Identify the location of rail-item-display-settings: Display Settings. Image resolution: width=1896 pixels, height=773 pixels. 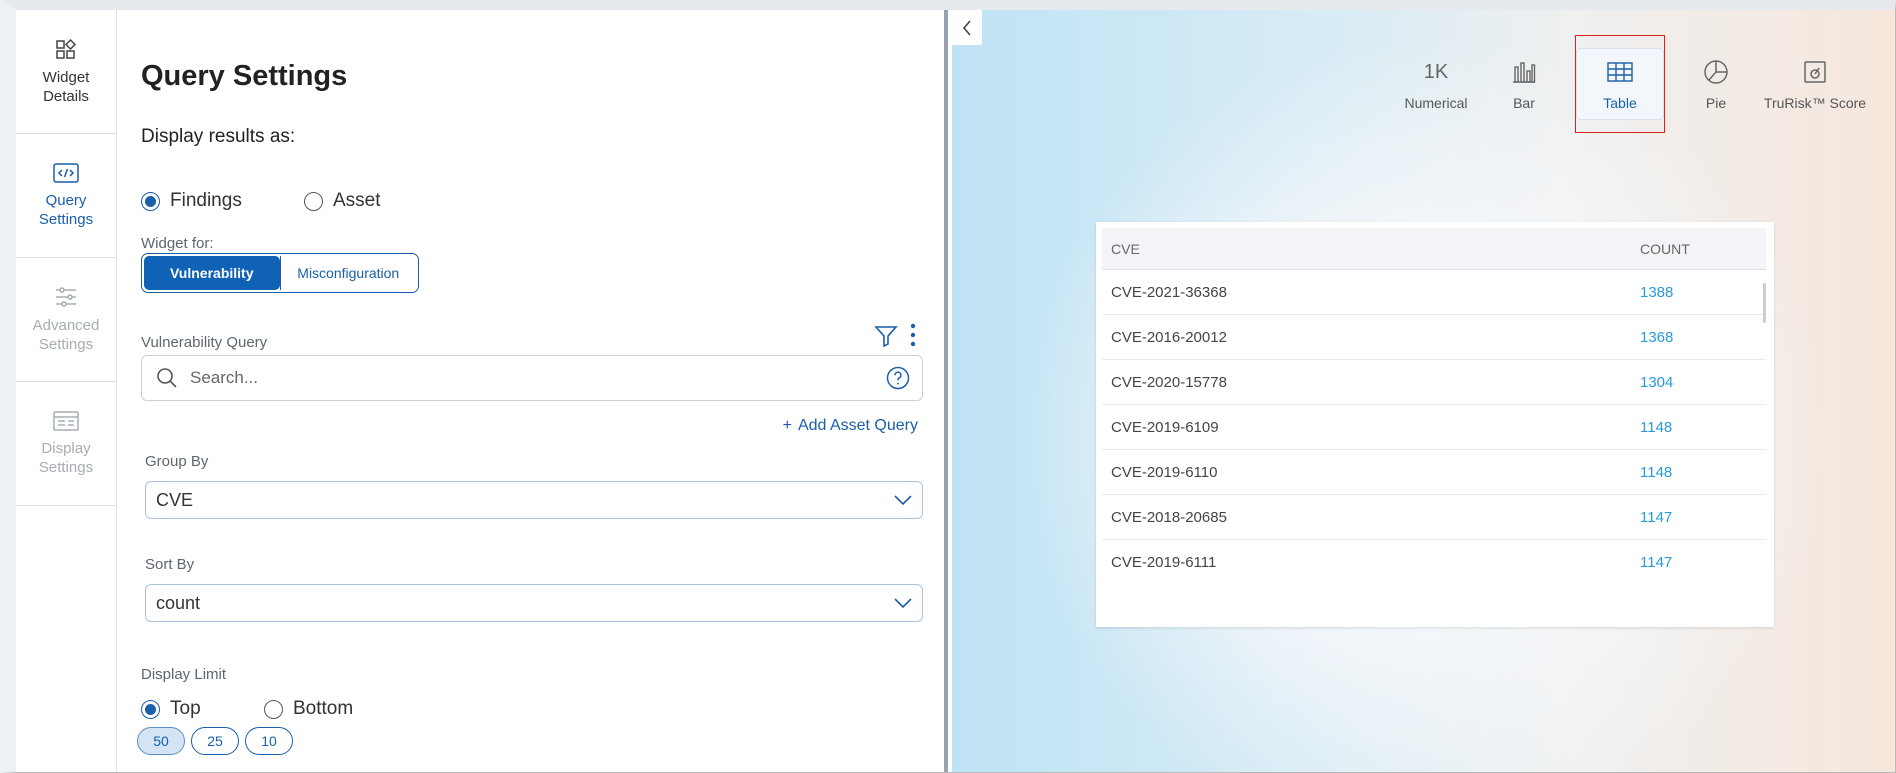
(66, 444).